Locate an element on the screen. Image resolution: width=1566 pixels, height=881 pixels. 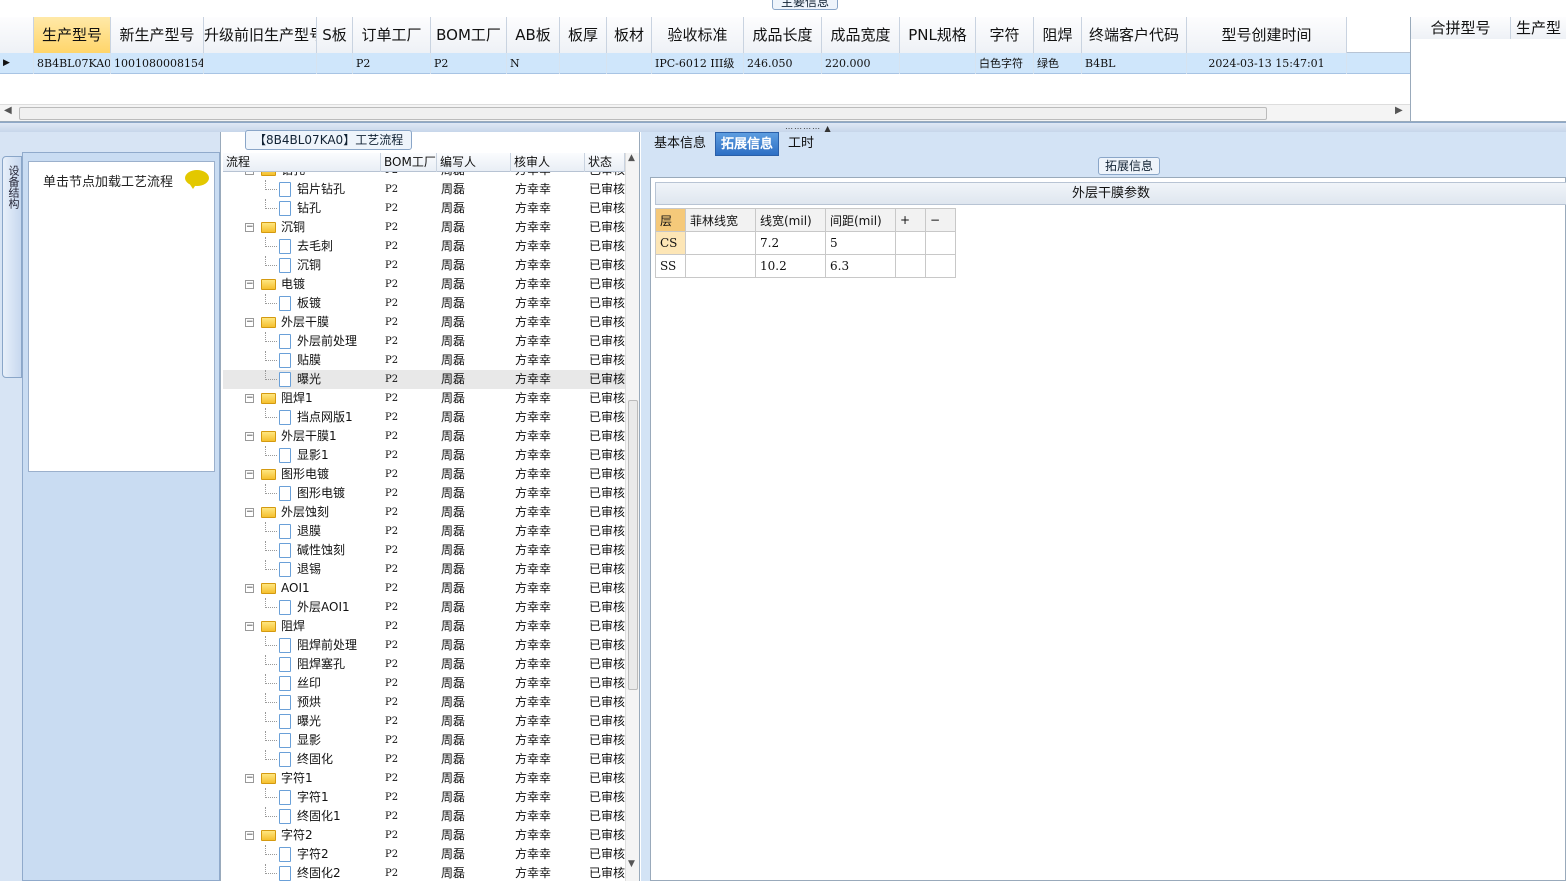
col-header-15: 终端客户代码 is located at coordinates (1134, 35).